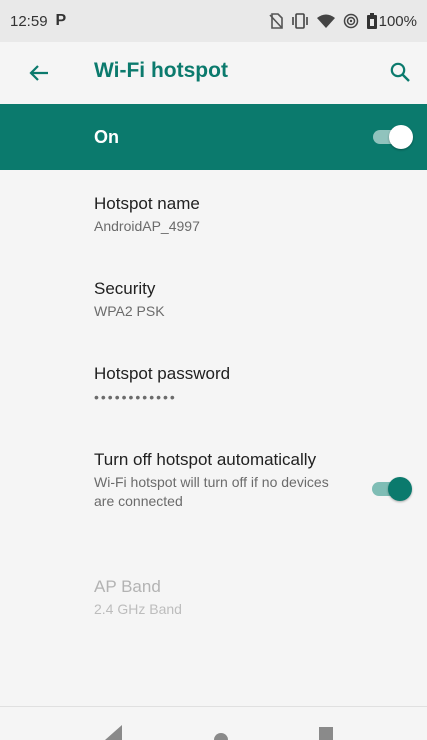 This screenshot has width=427, height=740. What do you see at coordinates (234, 299) in the screenshot?
I see `pref-security: Security WPA2 PSK` at bounding box center [234, 299].